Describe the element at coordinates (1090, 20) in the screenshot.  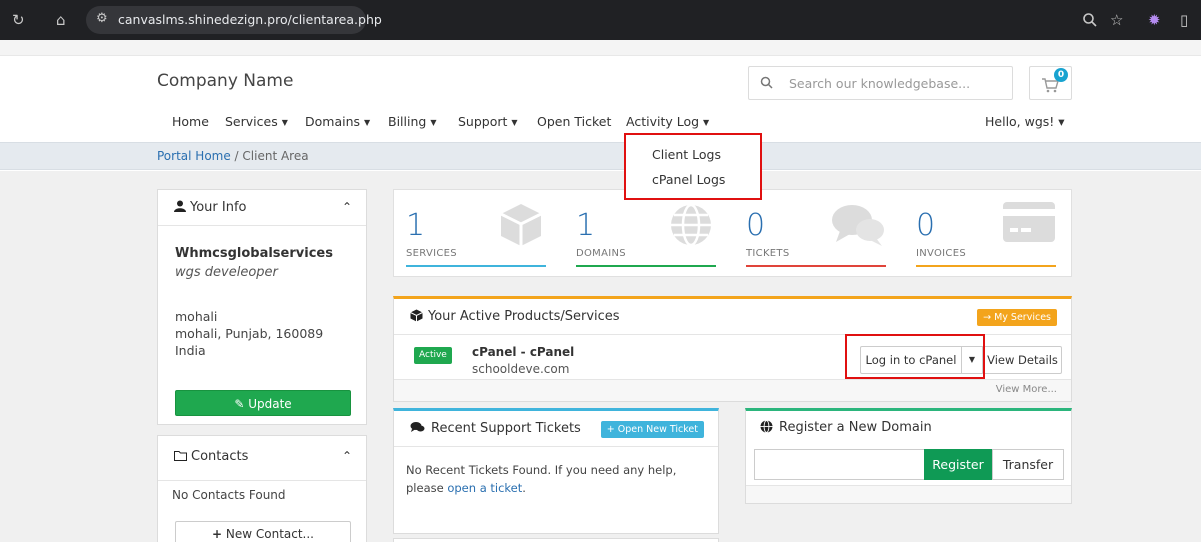
I see `zoom-icon` at that location.